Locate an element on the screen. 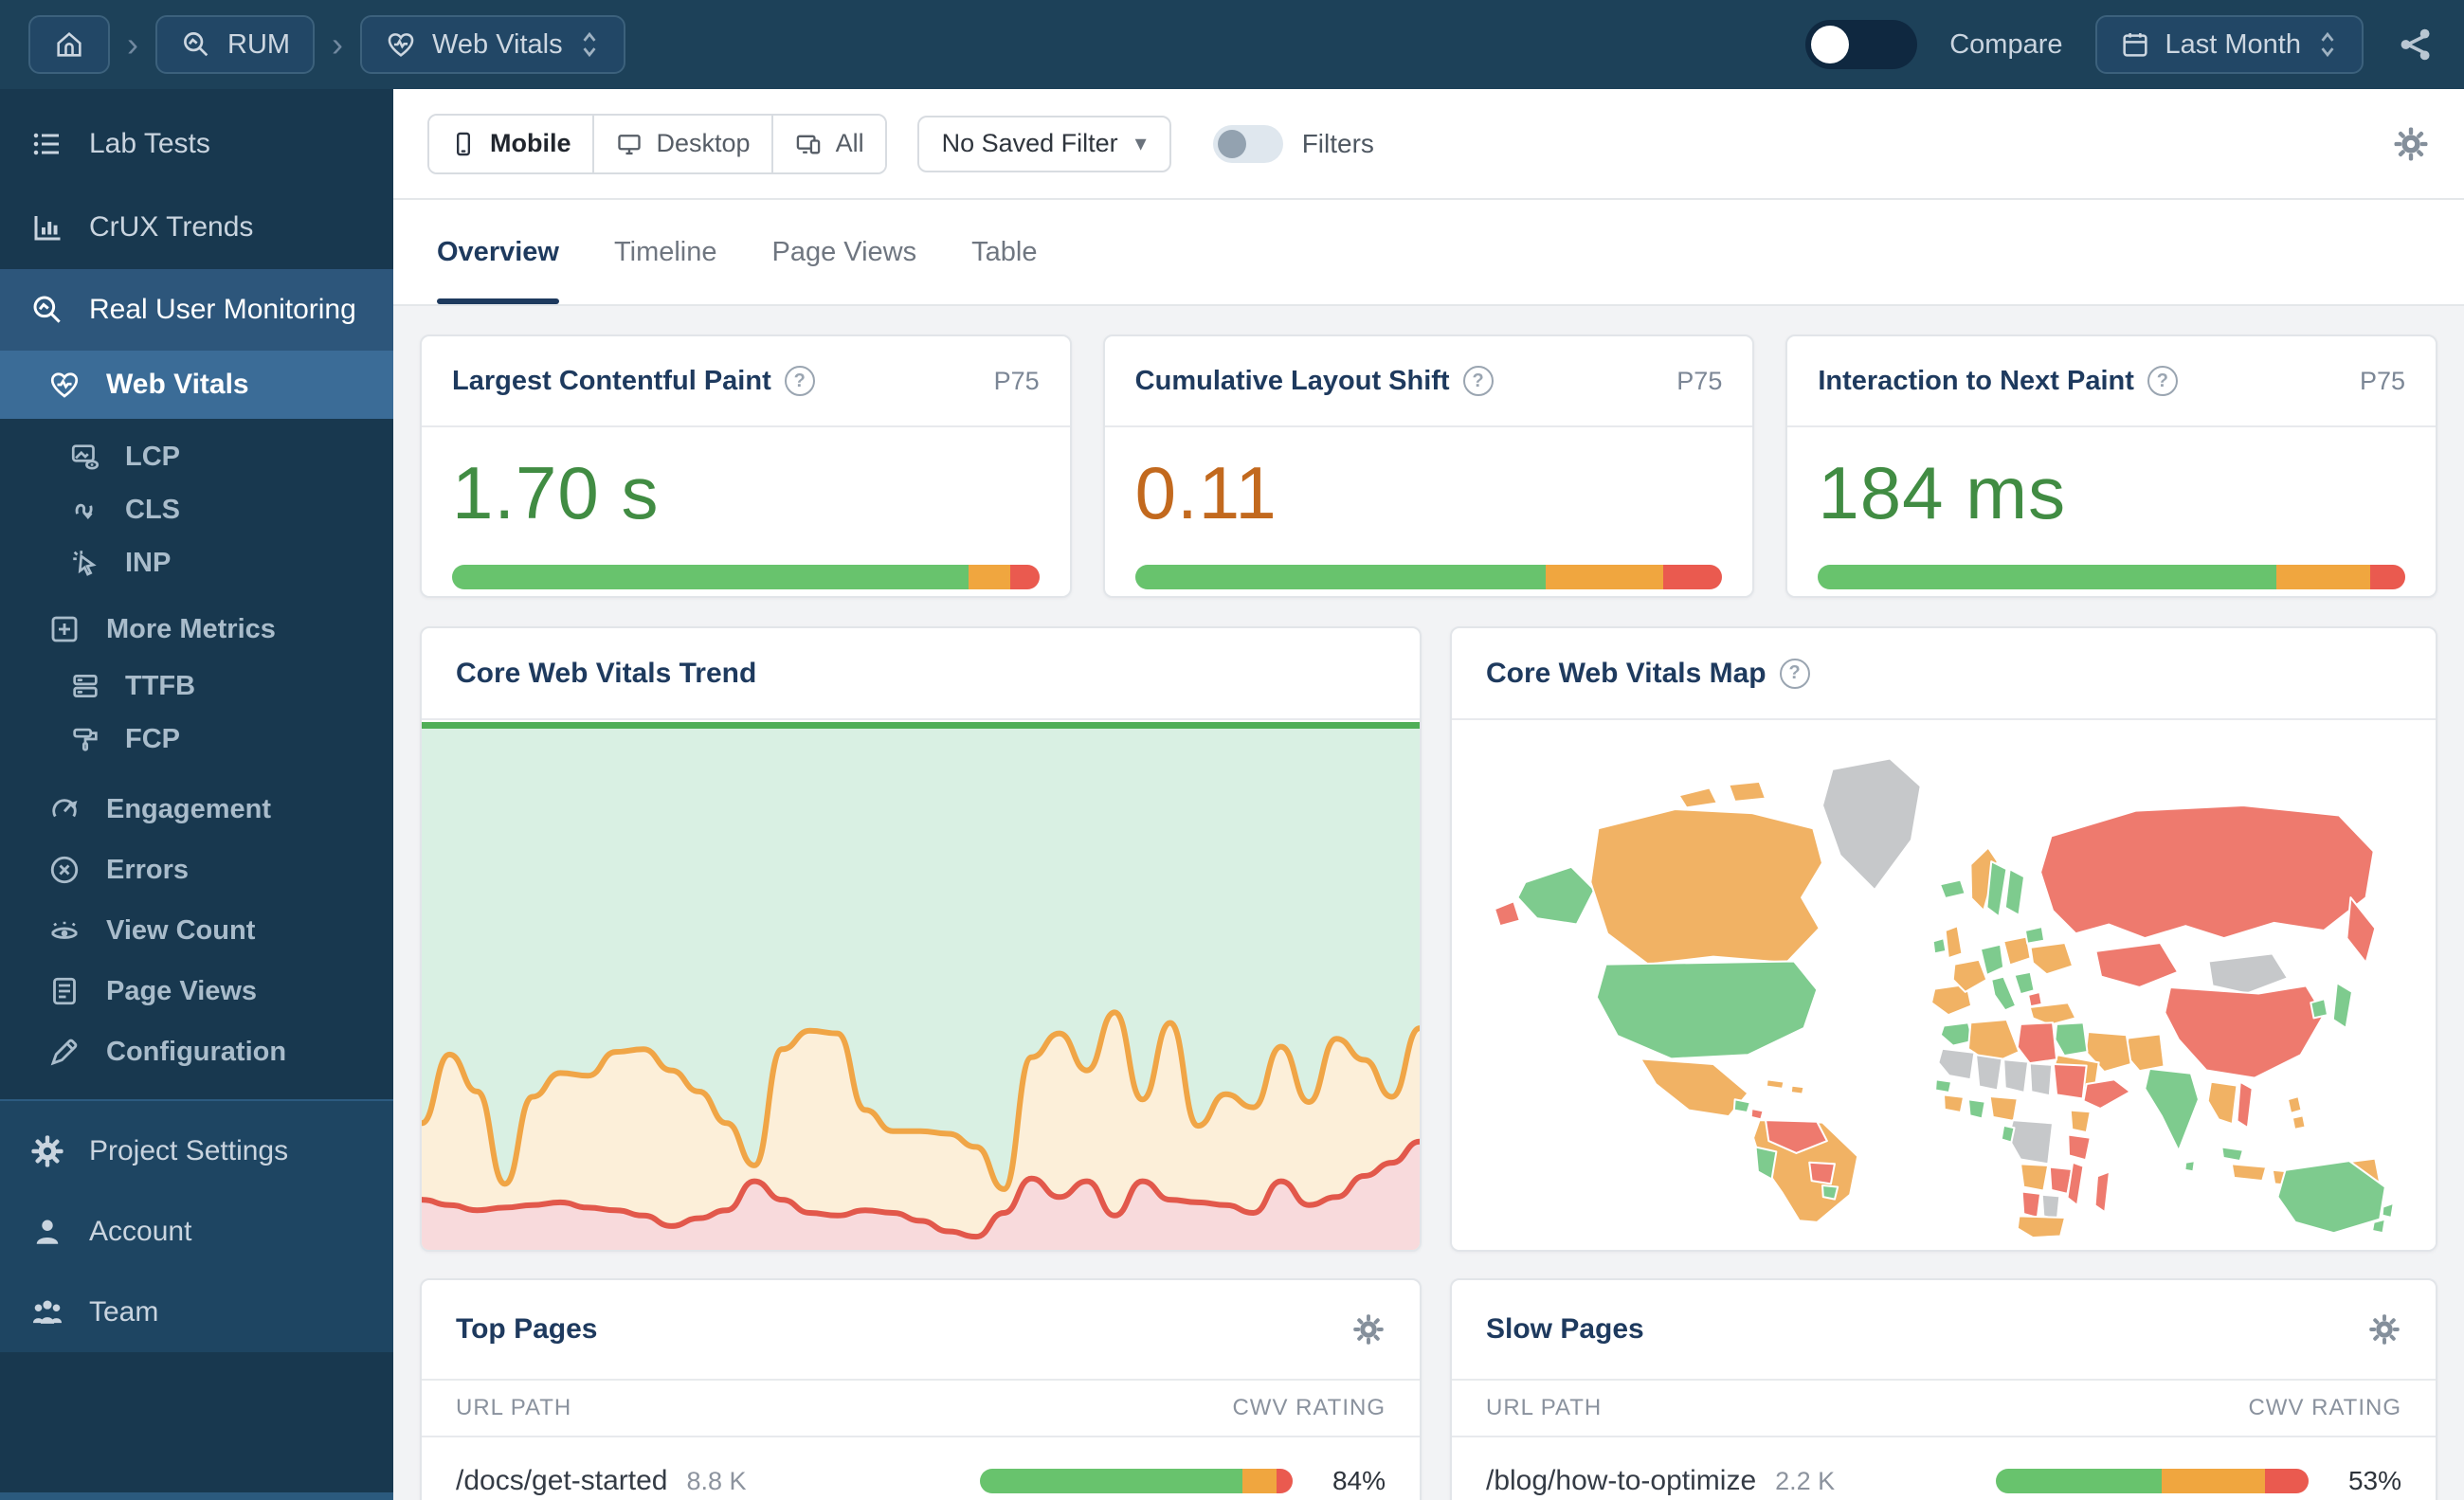 Image resolution: width=2464 pixels, height=1500 pixels. tab-label: Overview is located at coordinates (498, 251).